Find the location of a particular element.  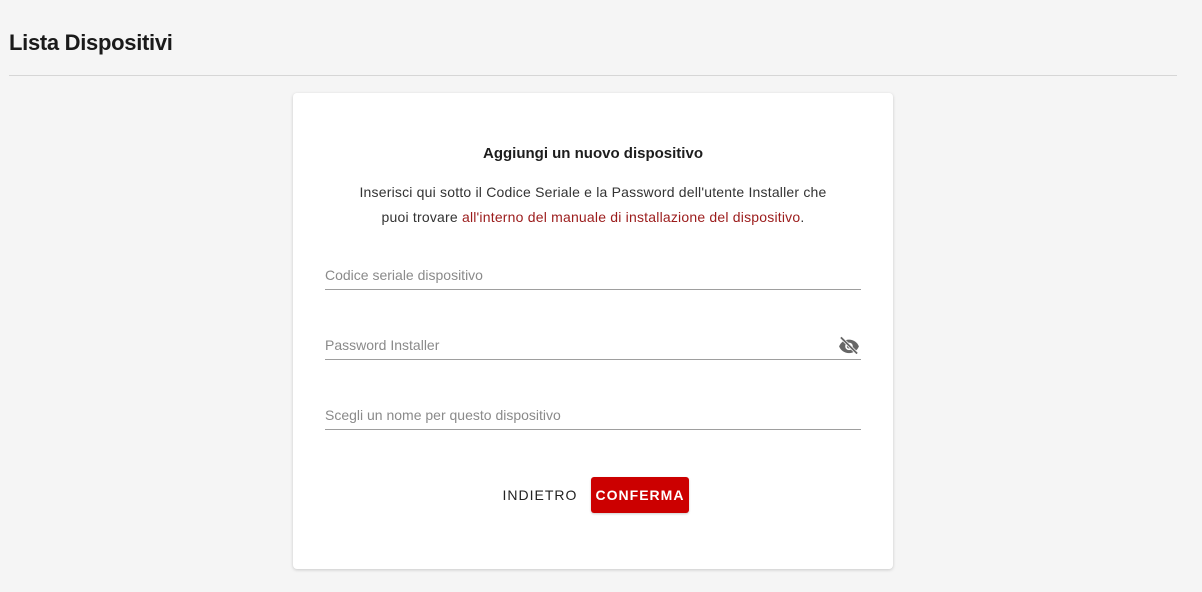

password-field is located at coordinates (593, 345).